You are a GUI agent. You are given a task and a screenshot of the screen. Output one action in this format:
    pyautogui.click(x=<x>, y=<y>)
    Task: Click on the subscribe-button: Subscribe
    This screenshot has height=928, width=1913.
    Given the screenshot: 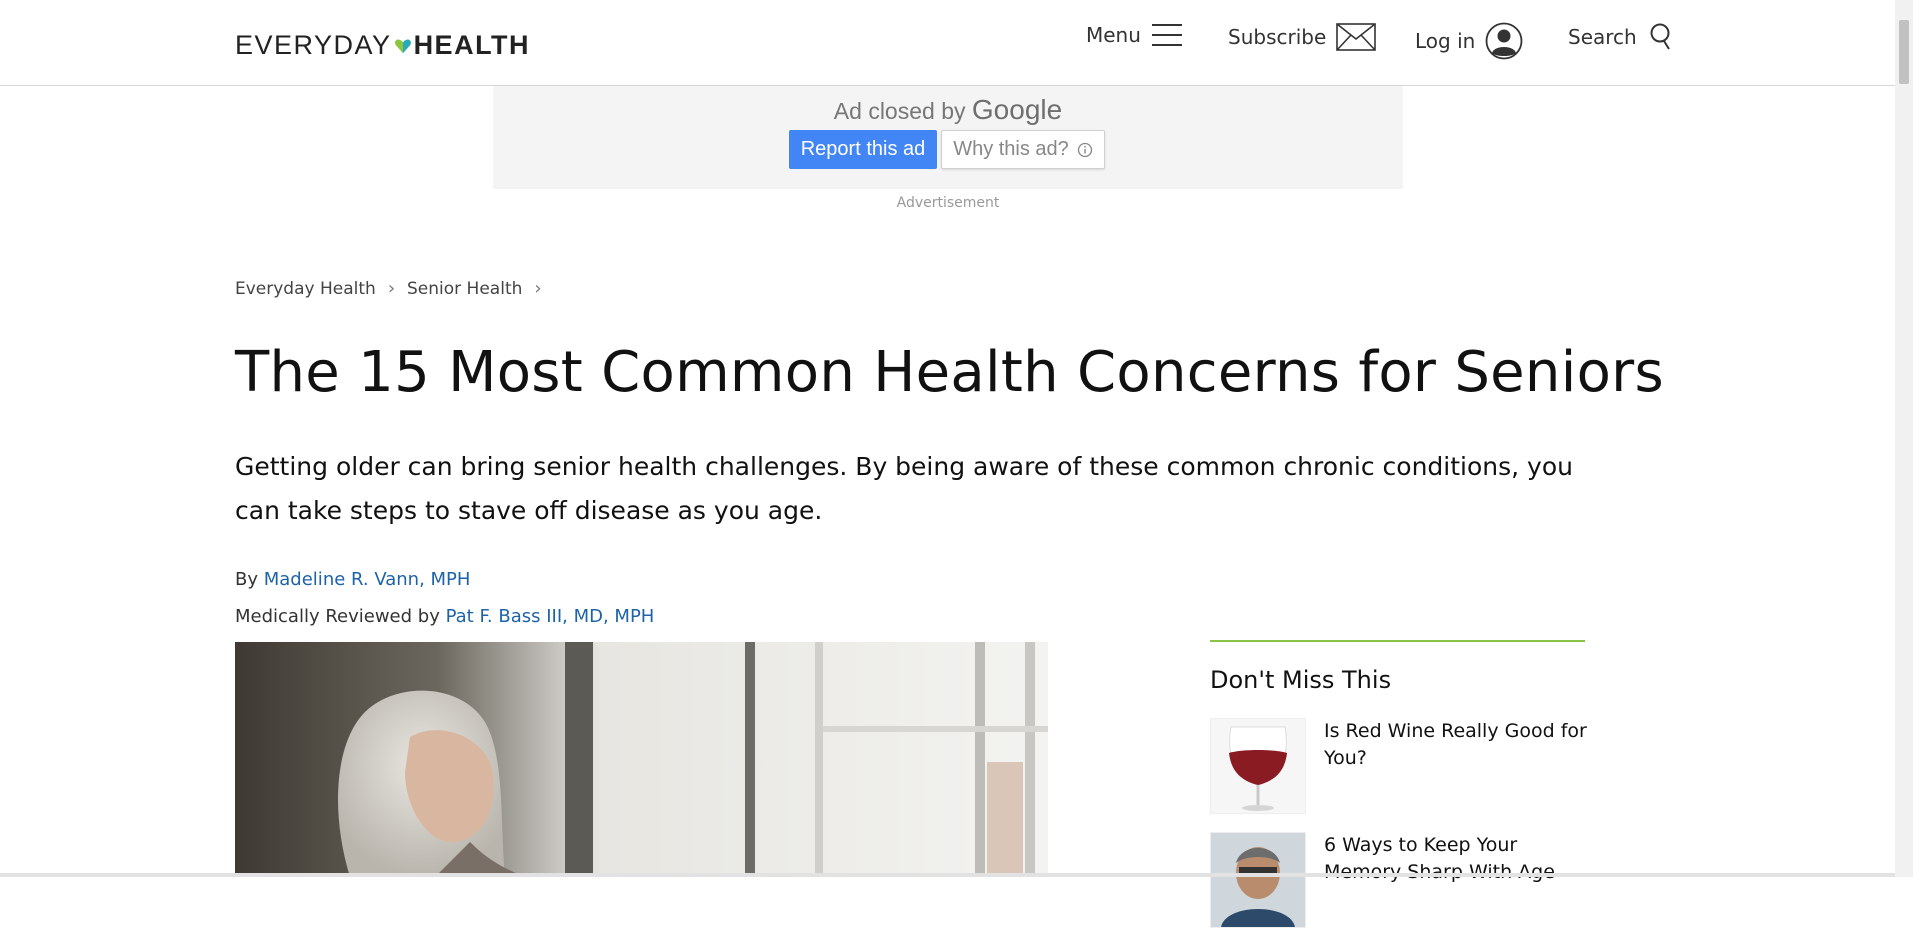 What is the action you would take?
    pyautogui.click(x=1302, y=37)
    